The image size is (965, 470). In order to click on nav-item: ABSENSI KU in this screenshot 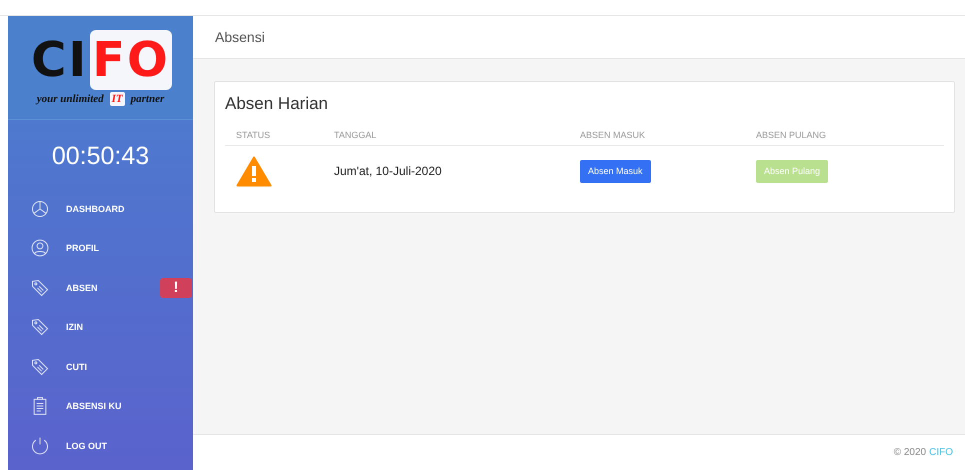, I will do `click(100, 406)`.